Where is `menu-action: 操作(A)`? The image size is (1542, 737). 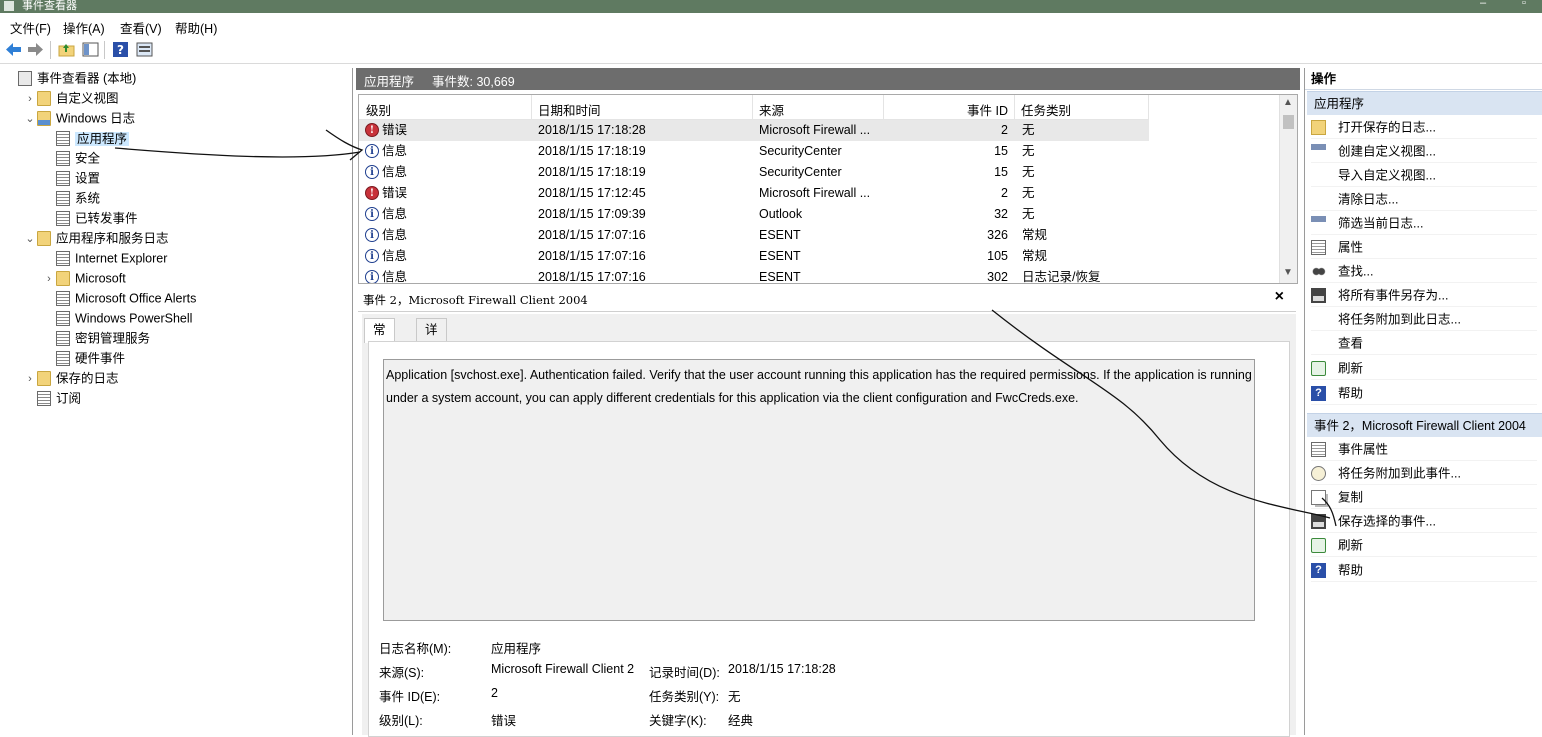
menu-action: 操作(A) is located at coordinates (84, 27).